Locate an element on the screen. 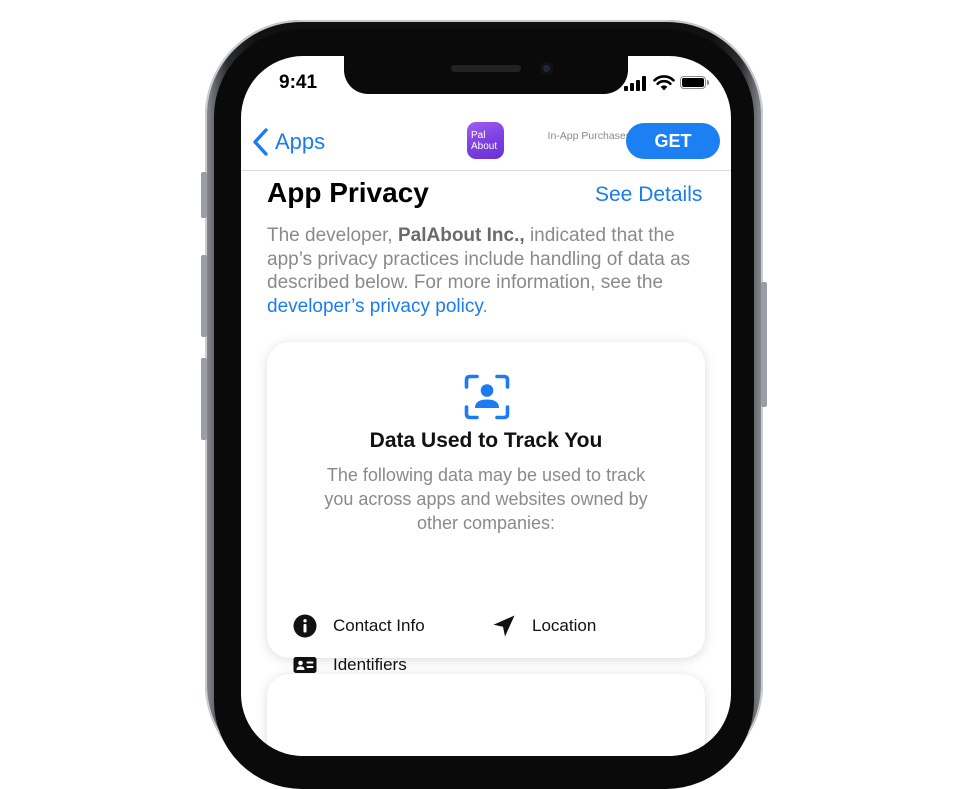 This screenshot has width=966, height=789. location-arrow-icon is located at coordinates (504, 626).